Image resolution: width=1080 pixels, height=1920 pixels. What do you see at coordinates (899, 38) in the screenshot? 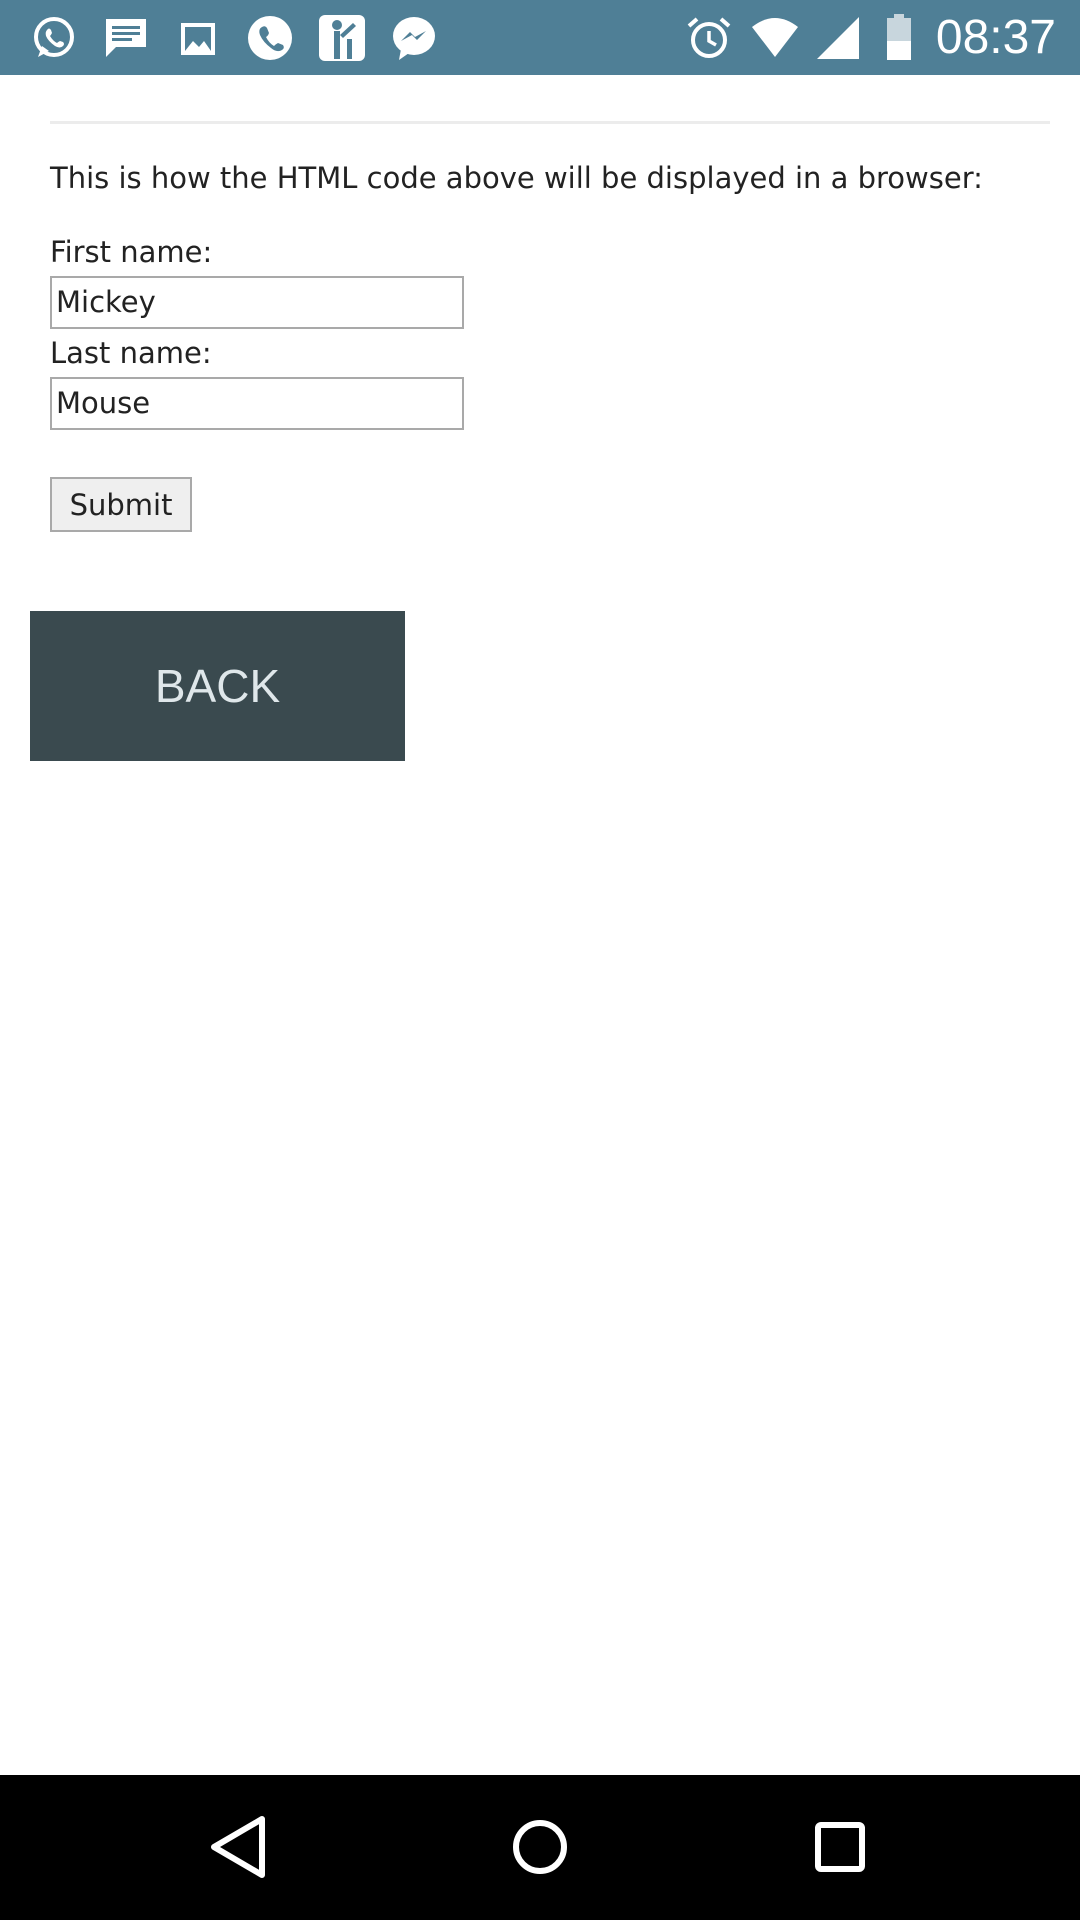
I see `battery-icon` at bounding box center [899, 38].